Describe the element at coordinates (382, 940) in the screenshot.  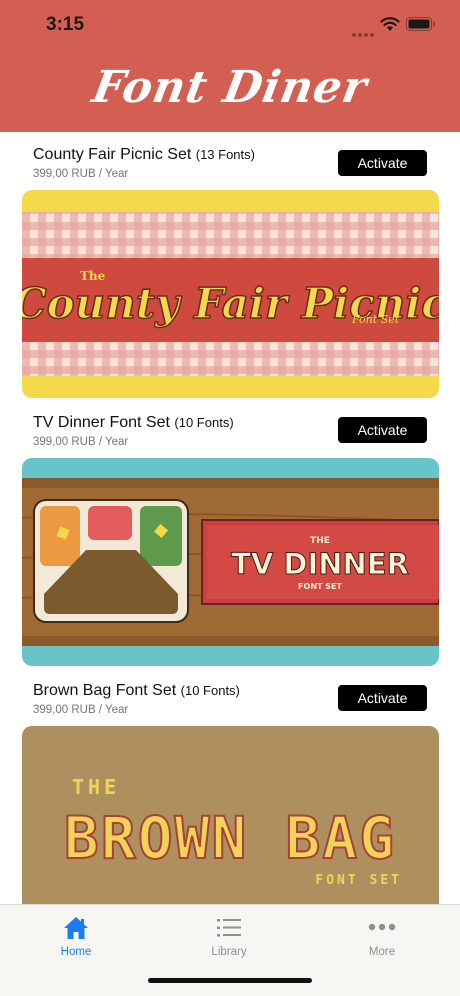
I see `tab-more: More` at that location.